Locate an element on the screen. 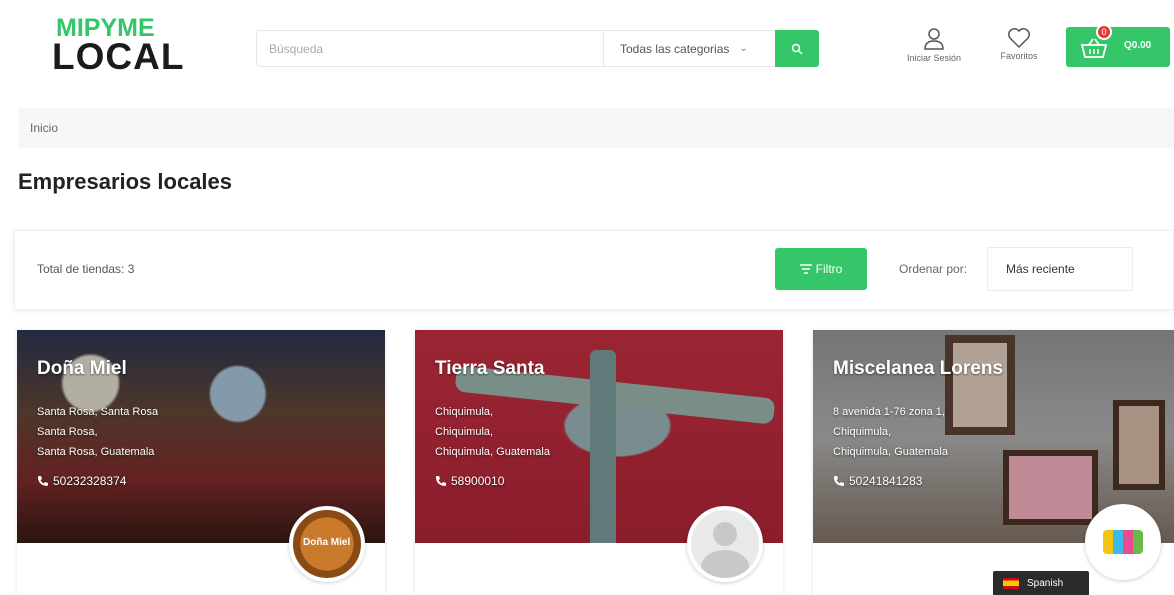 The height and width of the screenshot is (595, 1174). language-label: Spanish is located at coordinates (1045, 583).